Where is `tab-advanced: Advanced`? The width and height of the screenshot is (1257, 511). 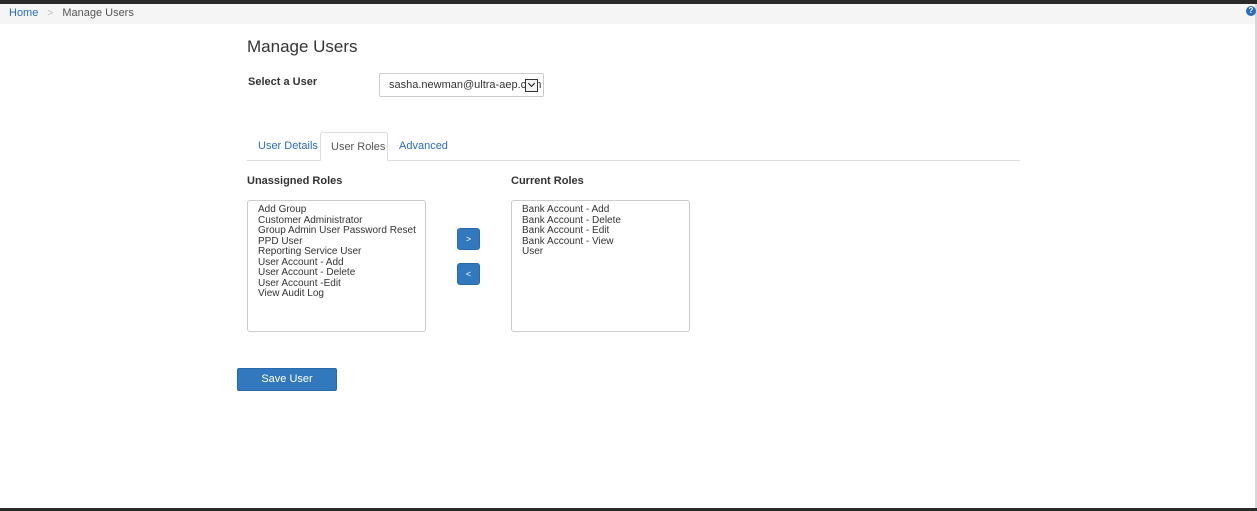
tab-advanced: Advanced is located at coordinates (423, 146).